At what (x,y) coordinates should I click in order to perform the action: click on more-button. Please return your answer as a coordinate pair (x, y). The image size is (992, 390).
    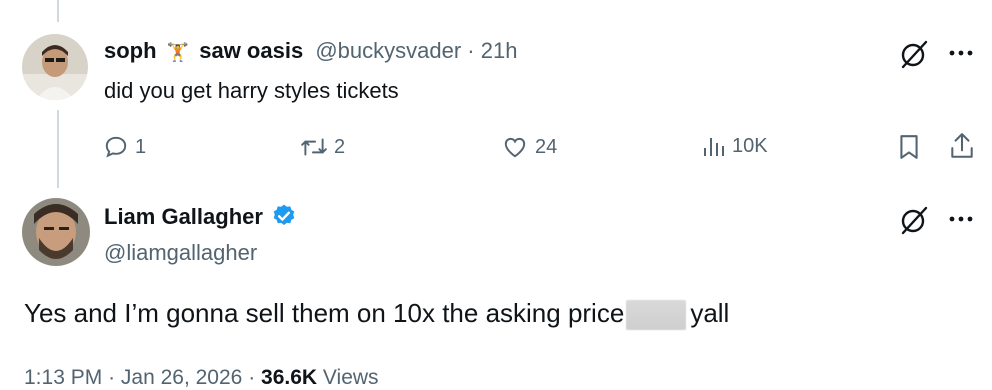
    Looking at the image, I should click on (961, 53).